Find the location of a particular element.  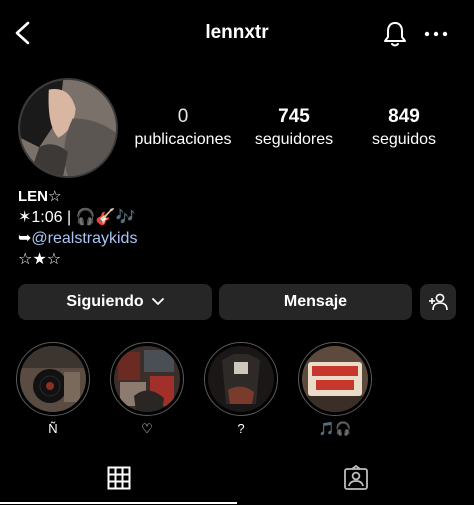

profile-avatar is located at coordinates (68, 128).